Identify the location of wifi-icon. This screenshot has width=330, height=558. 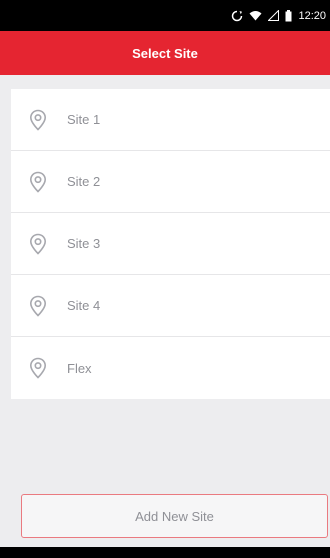
(255, 15).